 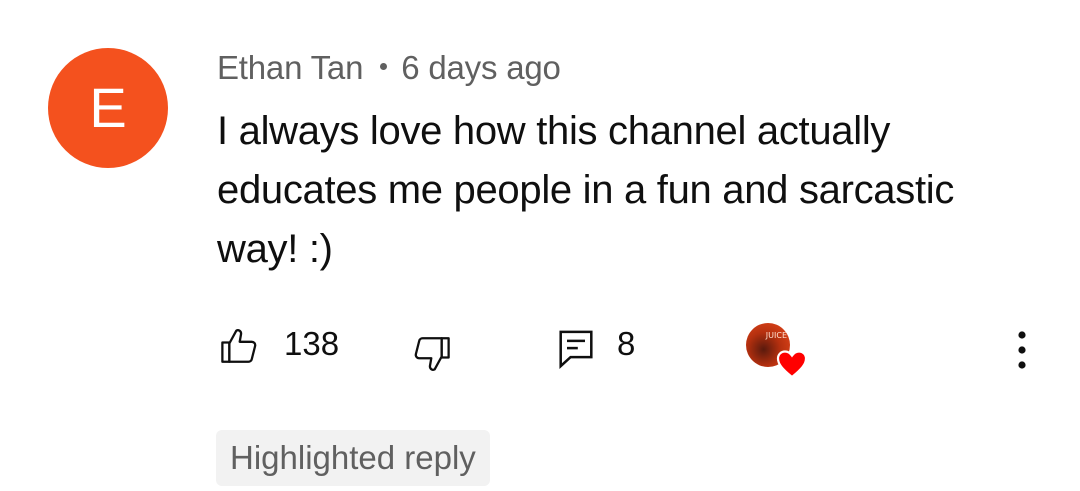 I want to click on comment-icon, so click(x=576, y=349).